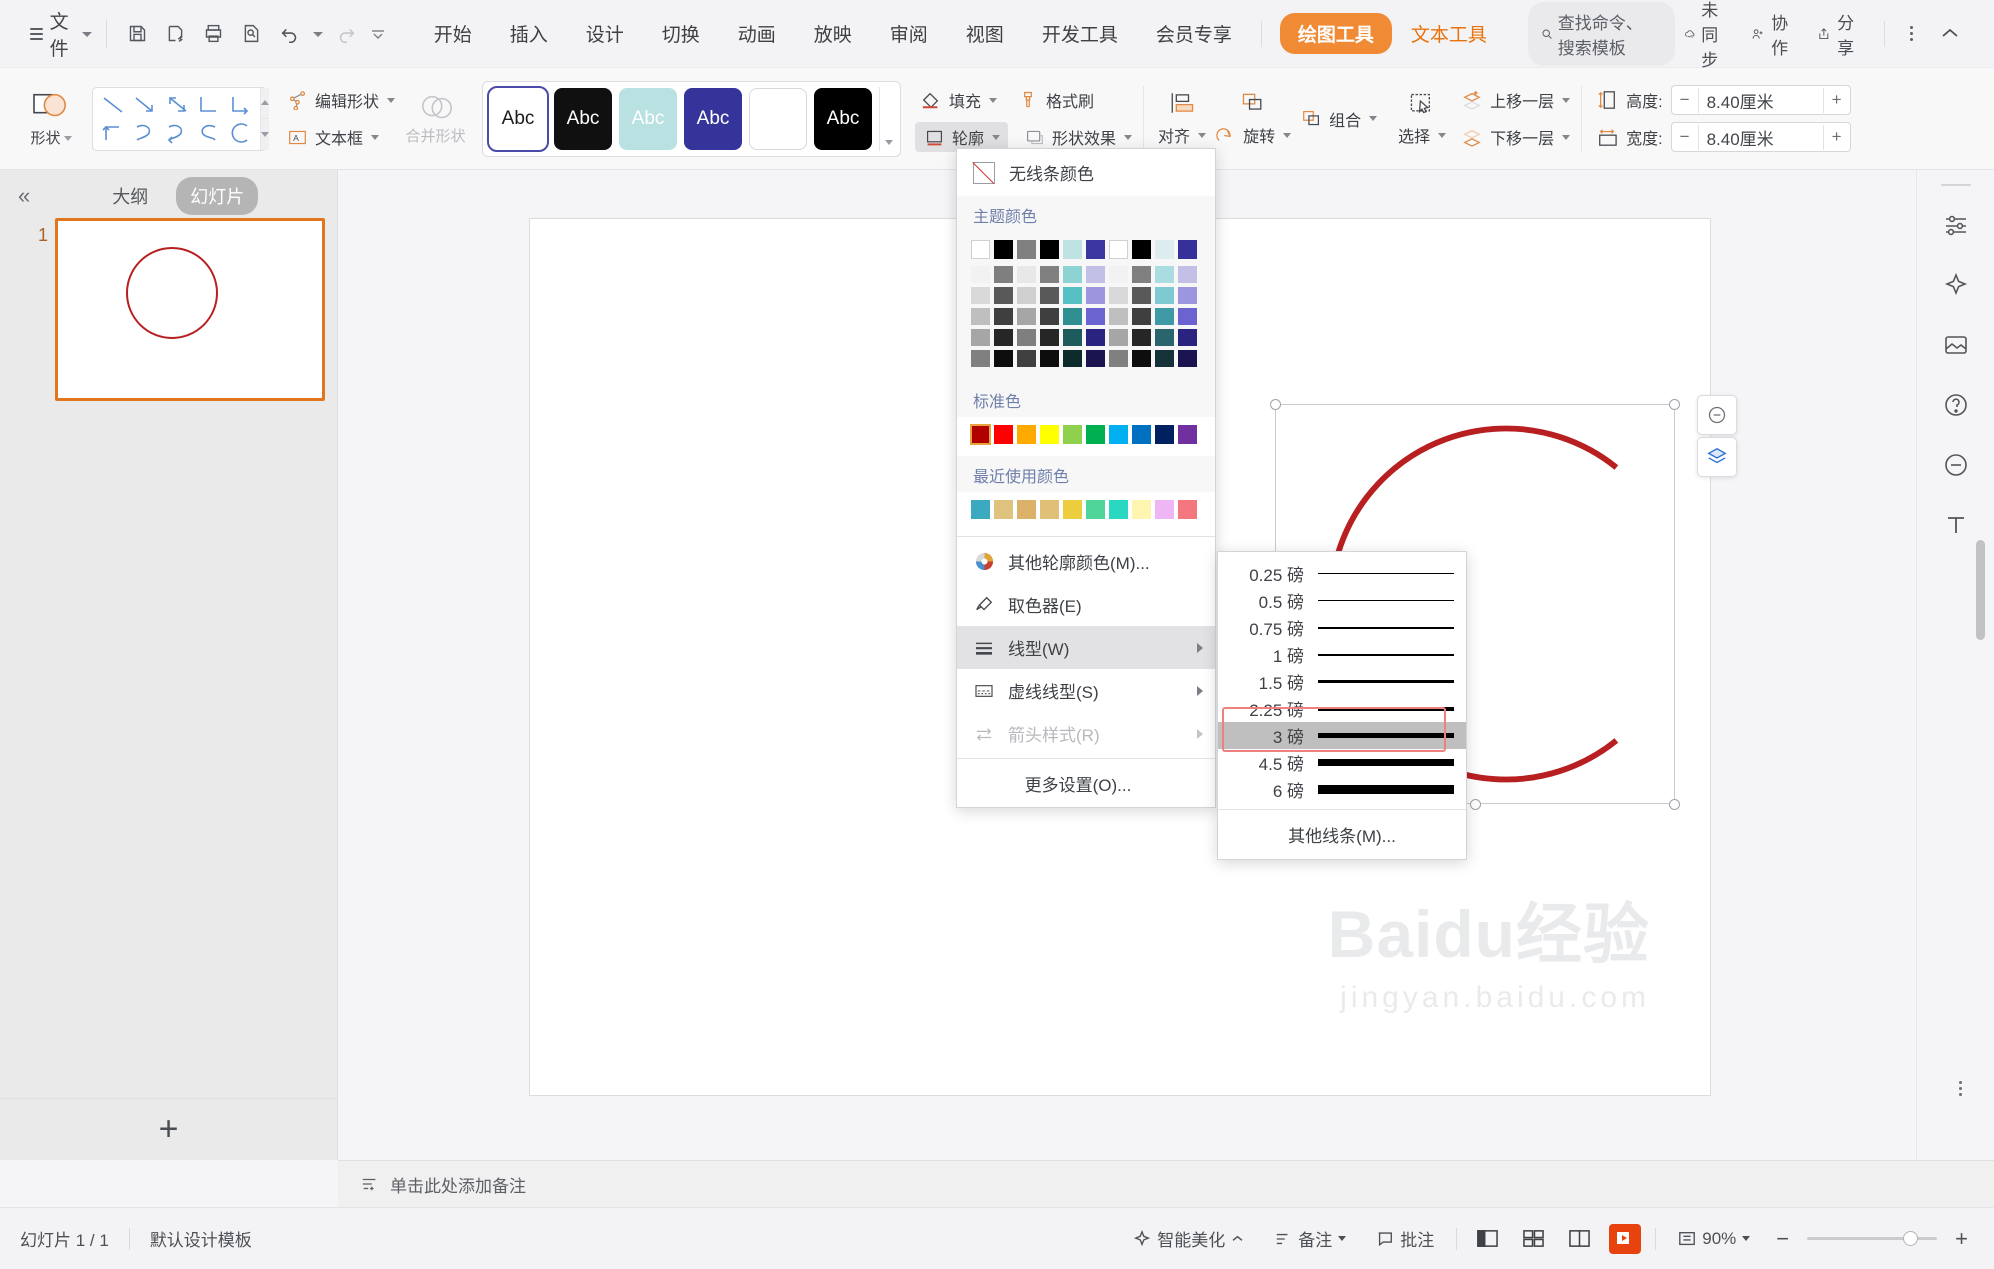  What do you see at coordinates (1342, 627) in the screenshot?
I see `weight-option-0.75: 0.75 磅` at bounding box center [1342, 627].